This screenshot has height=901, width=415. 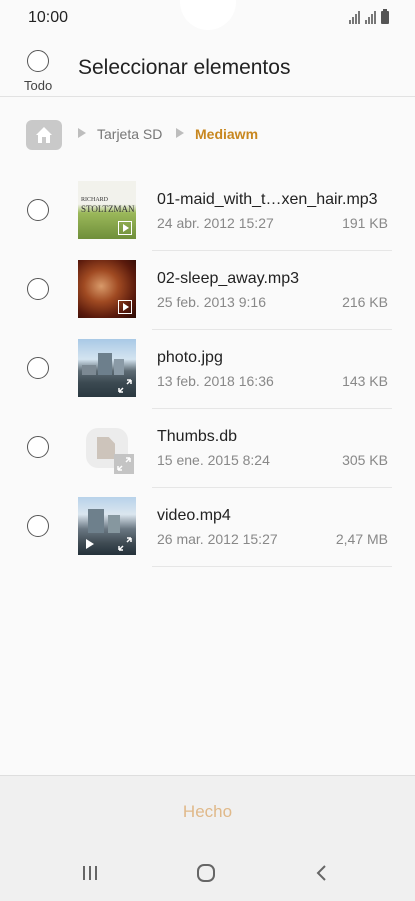 What do you see at coordinates (365, 223) in the screenshot?
I see `file-size: 191 KB` at bounding box center [365, 223].